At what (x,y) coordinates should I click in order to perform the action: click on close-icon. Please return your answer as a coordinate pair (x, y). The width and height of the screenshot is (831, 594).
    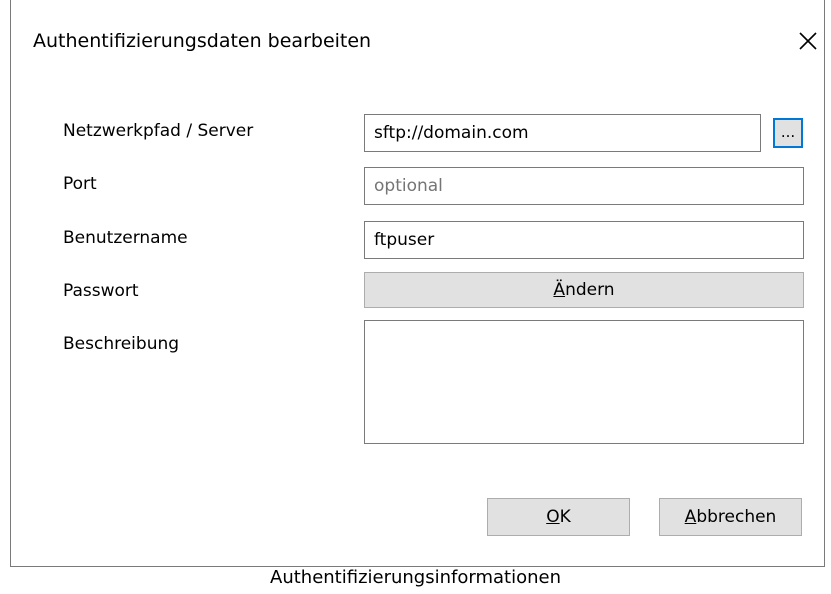
    Looking at the image, I should click on (808, 41).